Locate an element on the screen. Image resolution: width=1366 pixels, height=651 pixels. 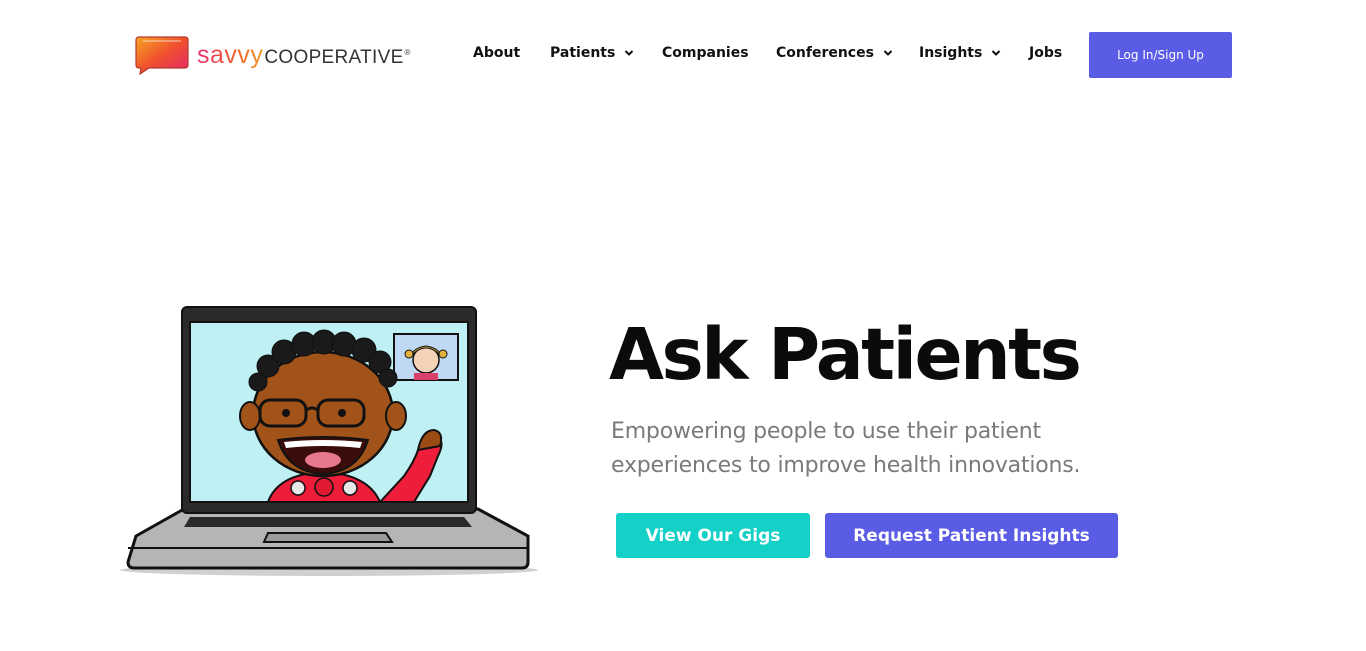
nav-item-conferences: Conferences is located at coordinates (834, 53).